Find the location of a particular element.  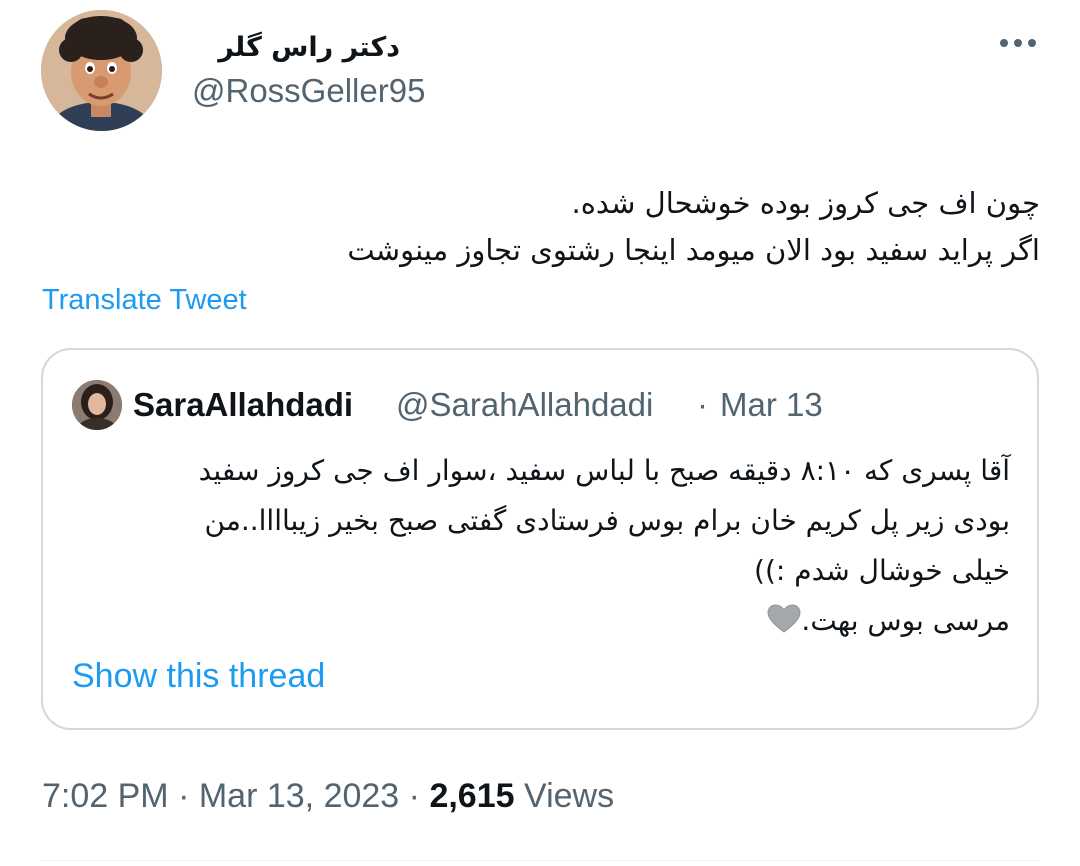

quoted-text-line-with-emoji: مرسی بوس بهت. is located at coordinates (550, 621).